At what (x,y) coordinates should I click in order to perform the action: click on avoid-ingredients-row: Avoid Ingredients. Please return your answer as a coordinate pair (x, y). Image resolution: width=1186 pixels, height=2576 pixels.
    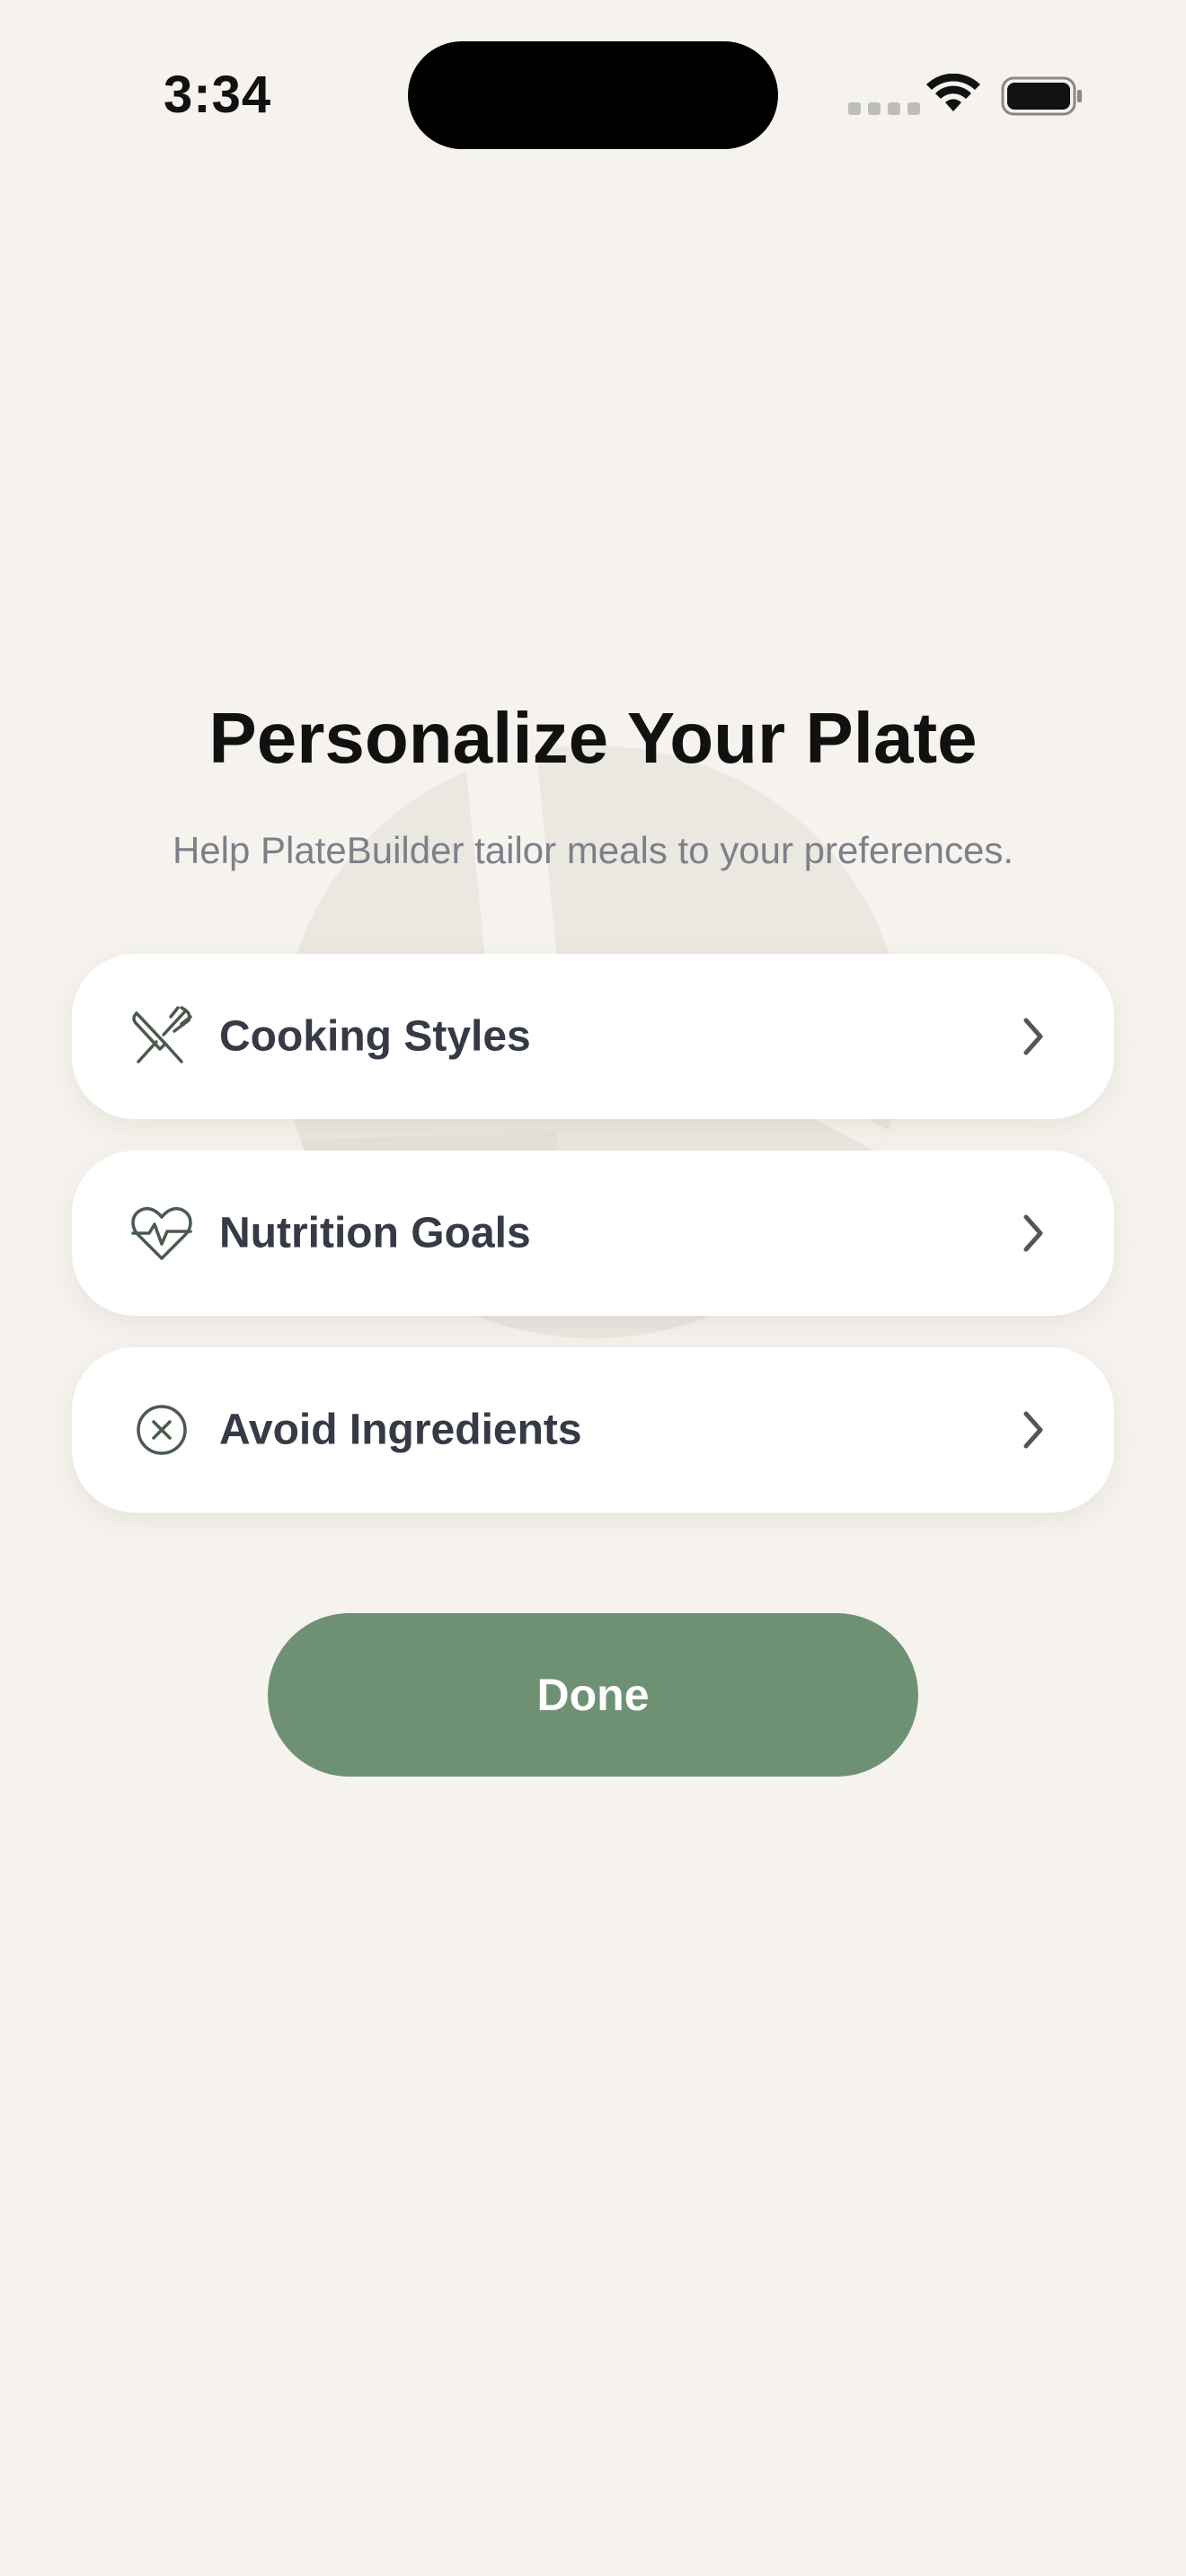
    Looking at the image, I should click on (593, 1430).